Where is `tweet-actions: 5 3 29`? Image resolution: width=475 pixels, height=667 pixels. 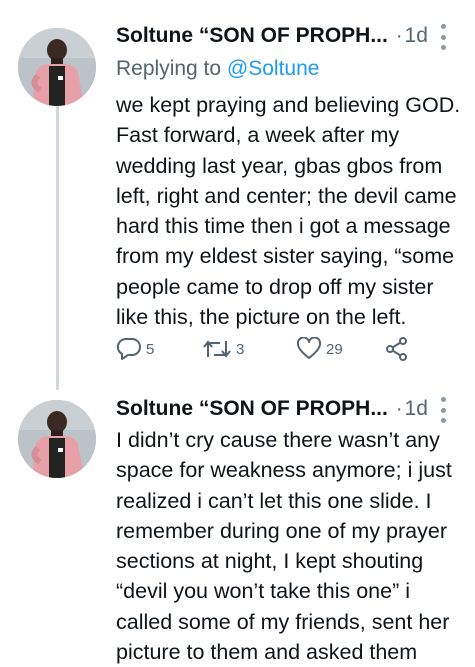 tweet-actions: 5 3 29 is located at coordinates (295, 352).